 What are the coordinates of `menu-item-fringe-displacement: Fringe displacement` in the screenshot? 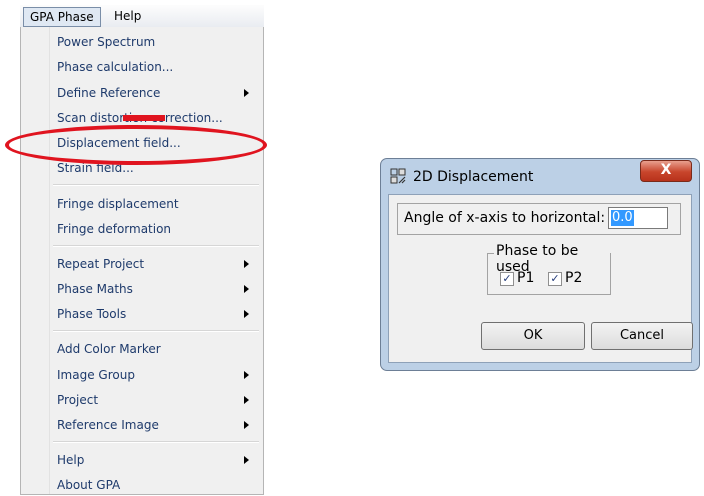 It's located at (160, 204).